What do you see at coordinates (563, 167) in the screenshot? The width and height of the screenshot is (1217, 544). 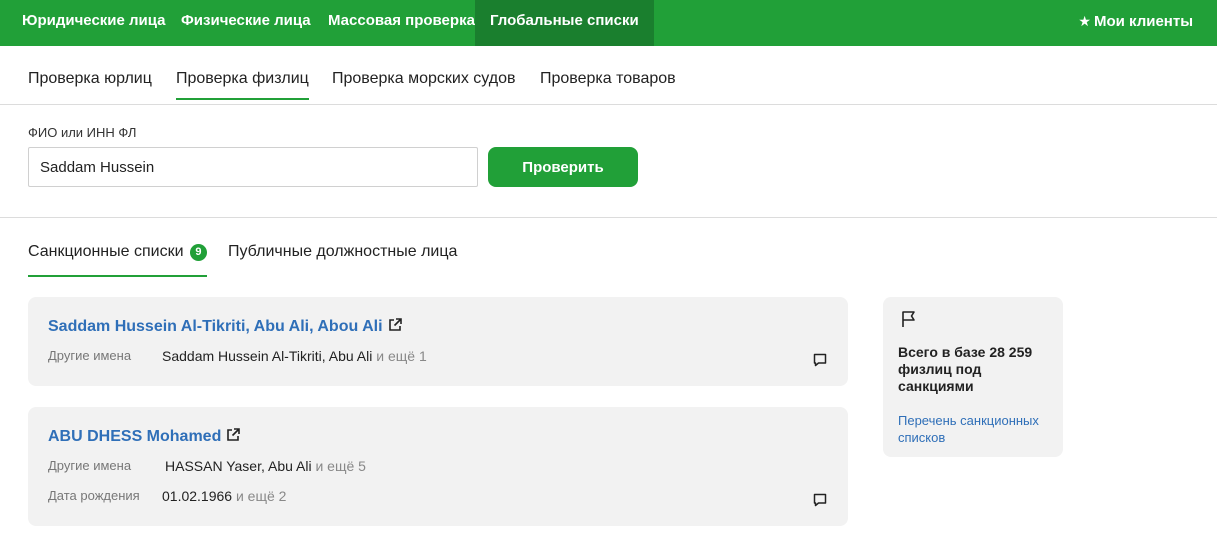 I see `check-button: Проверить` at bounding box center [563, 167].